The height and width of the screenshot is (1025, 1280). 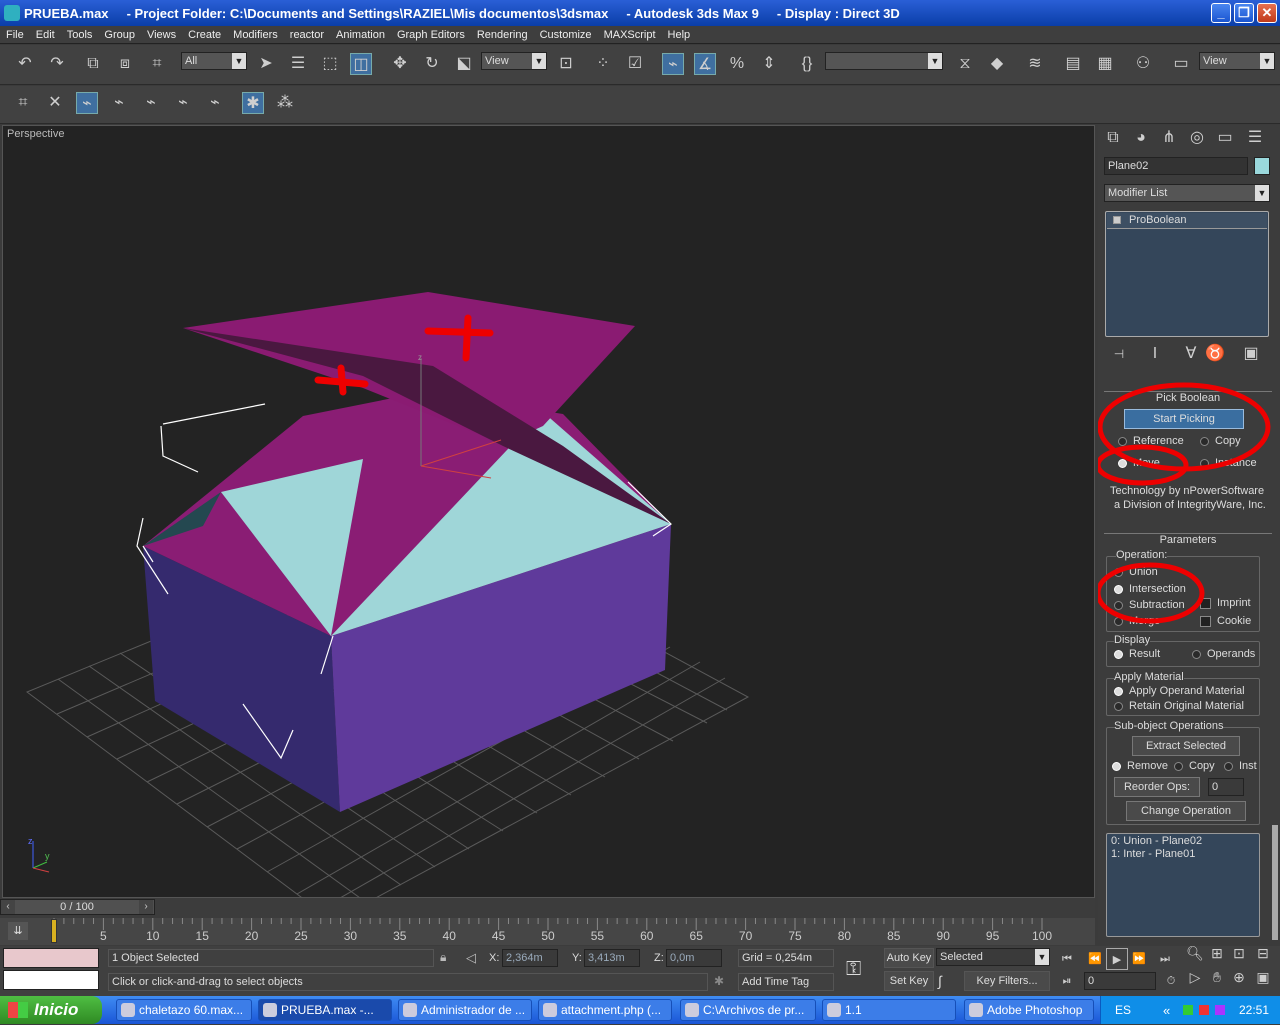 I want to click on display-tab-icon: ▭, so click(x=1225, y=138).